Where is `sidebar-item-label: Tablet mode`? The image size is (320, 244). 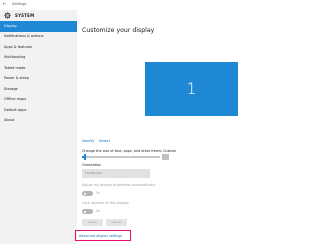
sidebar-item-label: Tablet mode is located at coordinates (15, 67).